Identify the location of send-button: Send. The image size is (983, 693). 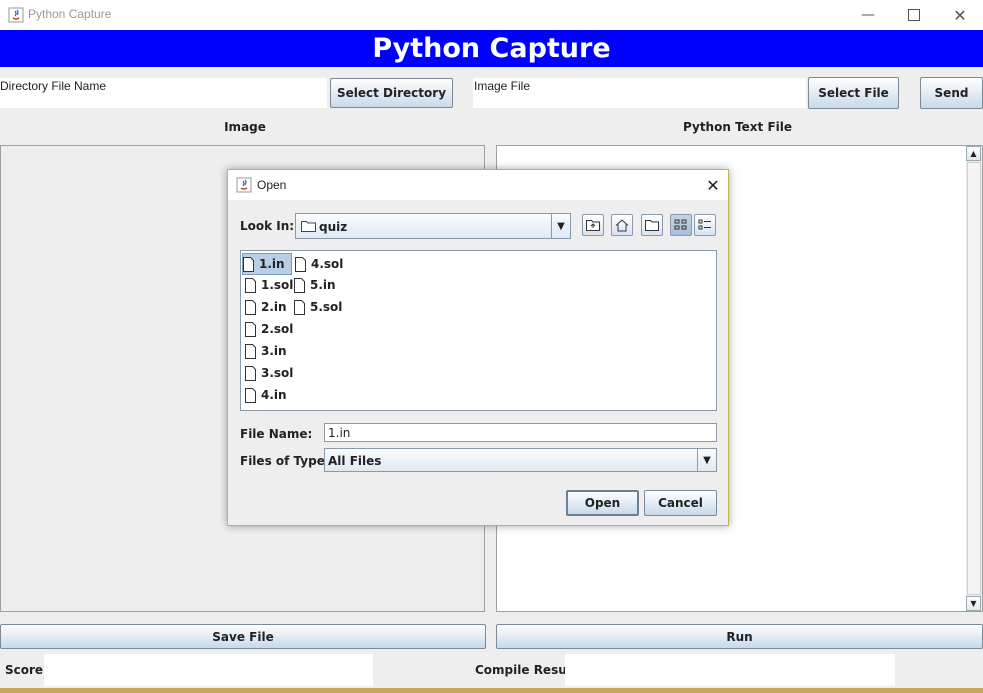
(951, 93).